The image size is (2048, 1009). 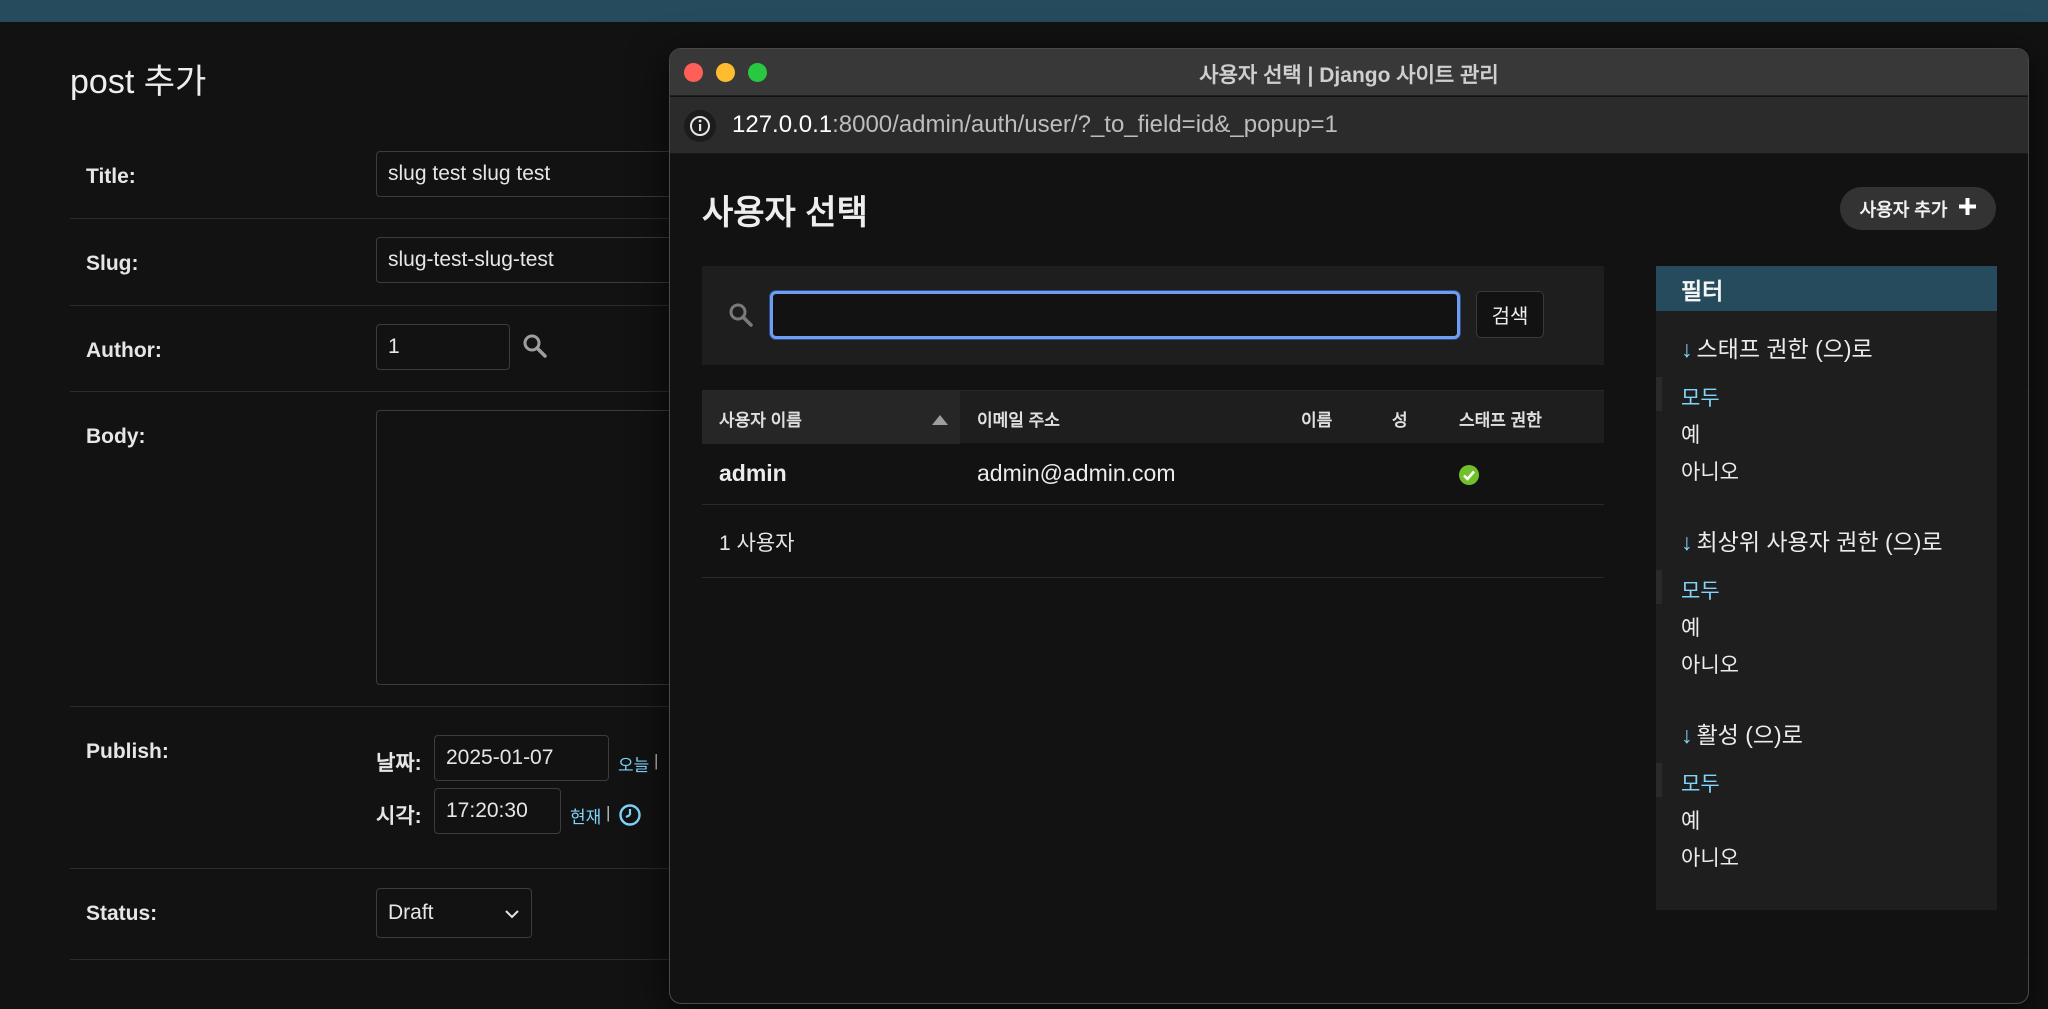 What do you see at coordinates (399, 763) in the screenshot?
I see `date-label: 날짜:` at bounding box center [399, 763].